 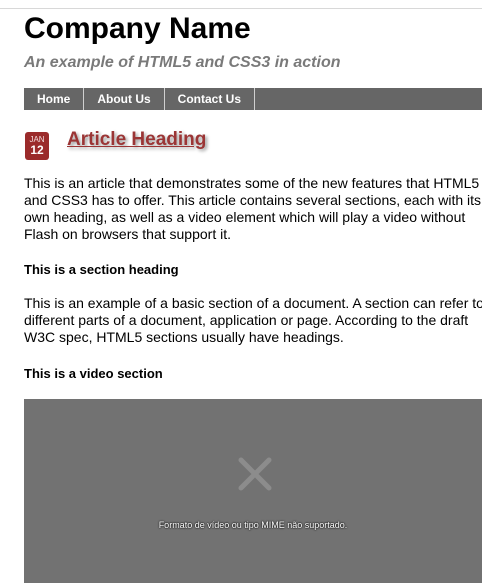 What do you see at coordinates (210, 99) in the screenshot?
I see `nav-item-contact-us: Contact Us` at bounding box center [210, 99].